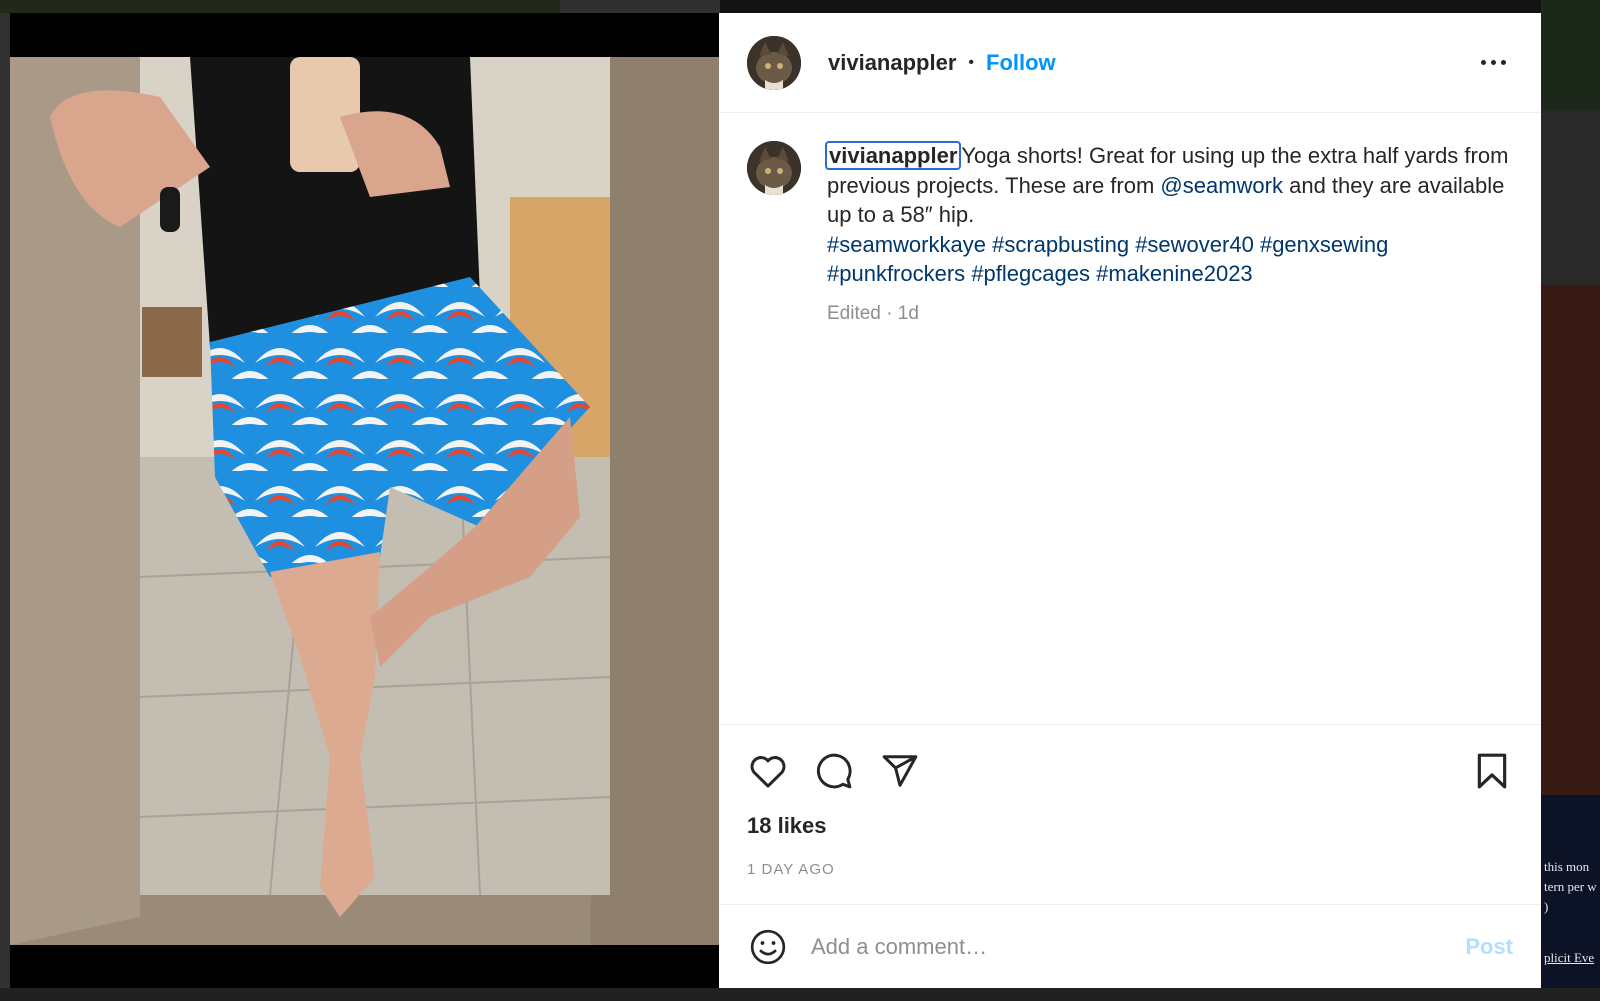  What do you see at coordinates (1567, 866) in the screenshot?
I see `backdrop-text: this mon` at bounding box center [1567, 866].